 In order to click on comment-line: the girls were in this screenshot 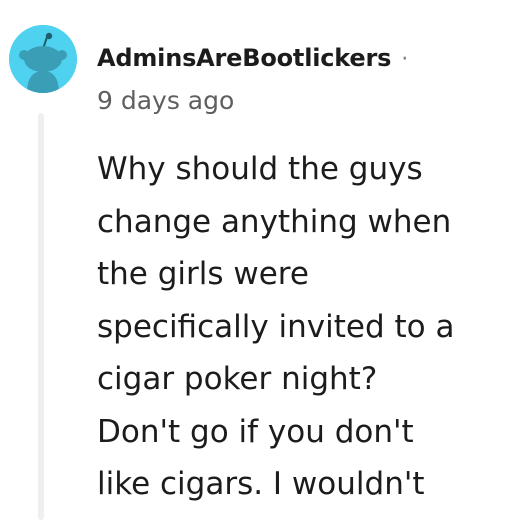, I will do `click(203, 274)`.